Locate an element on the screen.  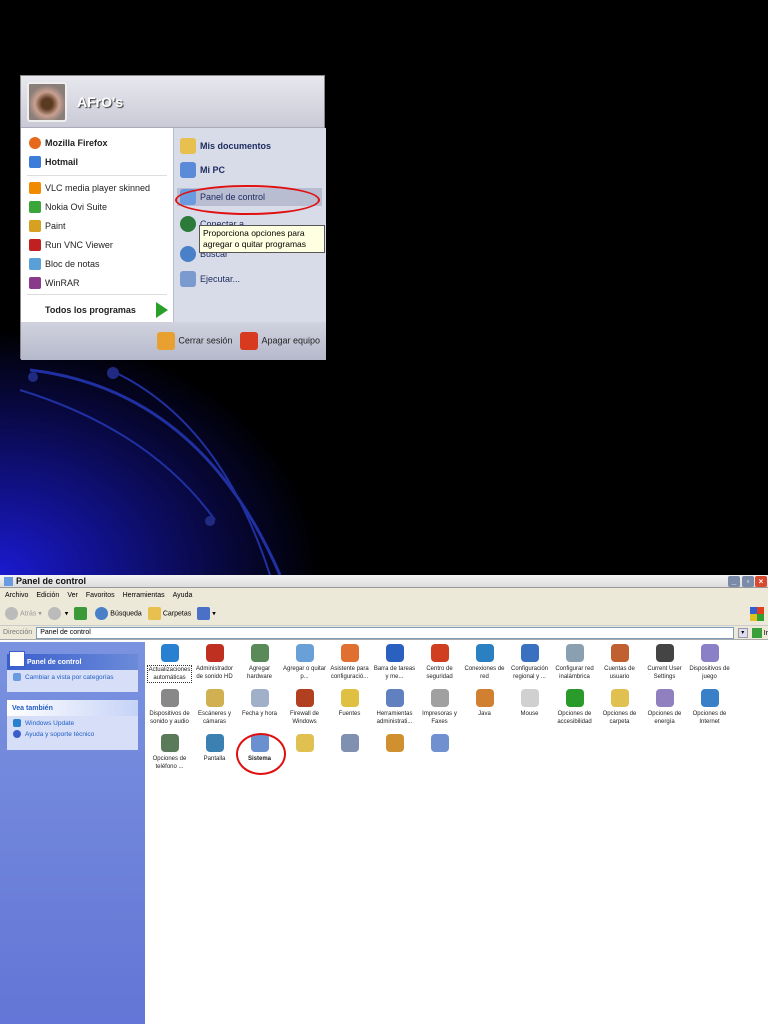
switch-category-view-link: Cambiar a vista por categorías is located at coordinates (72, 677).